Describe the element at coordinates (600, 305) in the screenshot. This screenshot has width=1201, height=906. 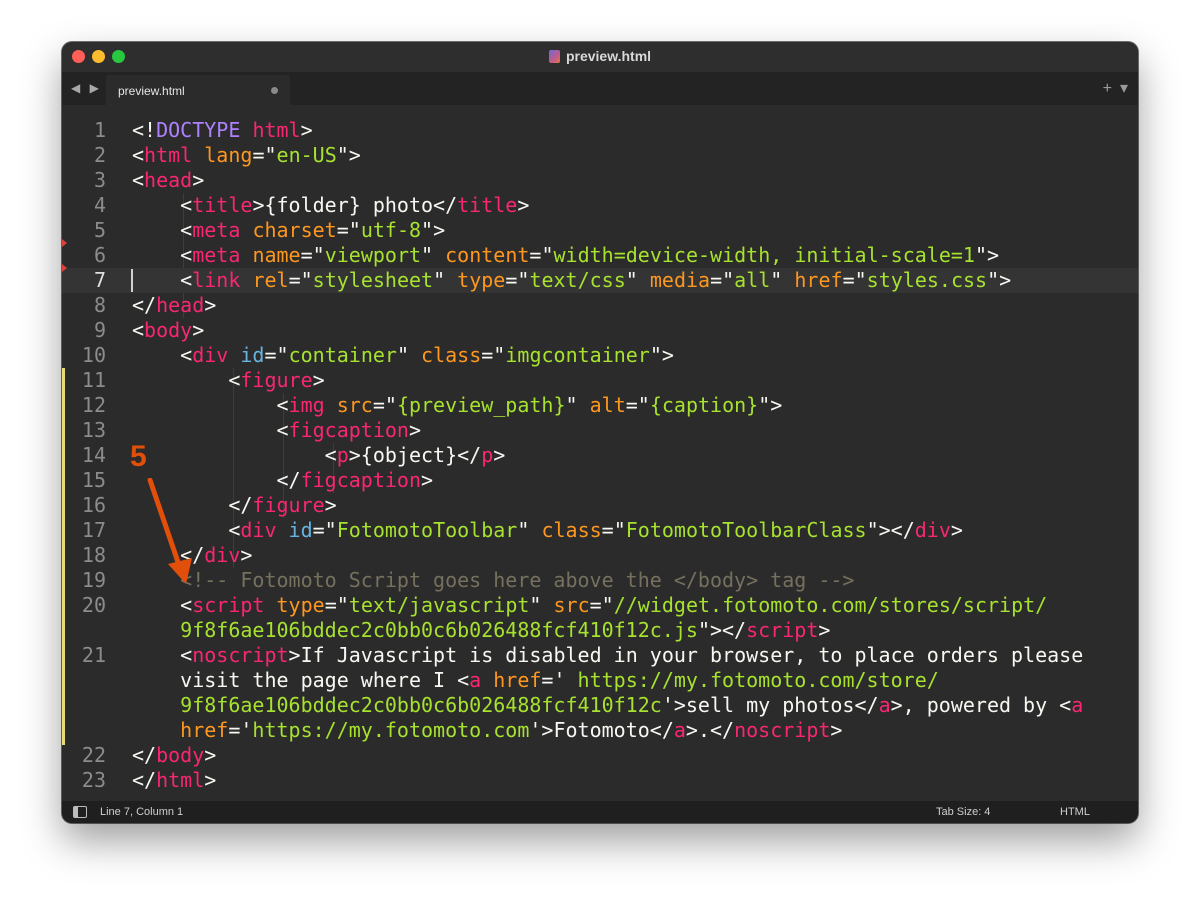
I see `code-line: 8 </head>` at that location.